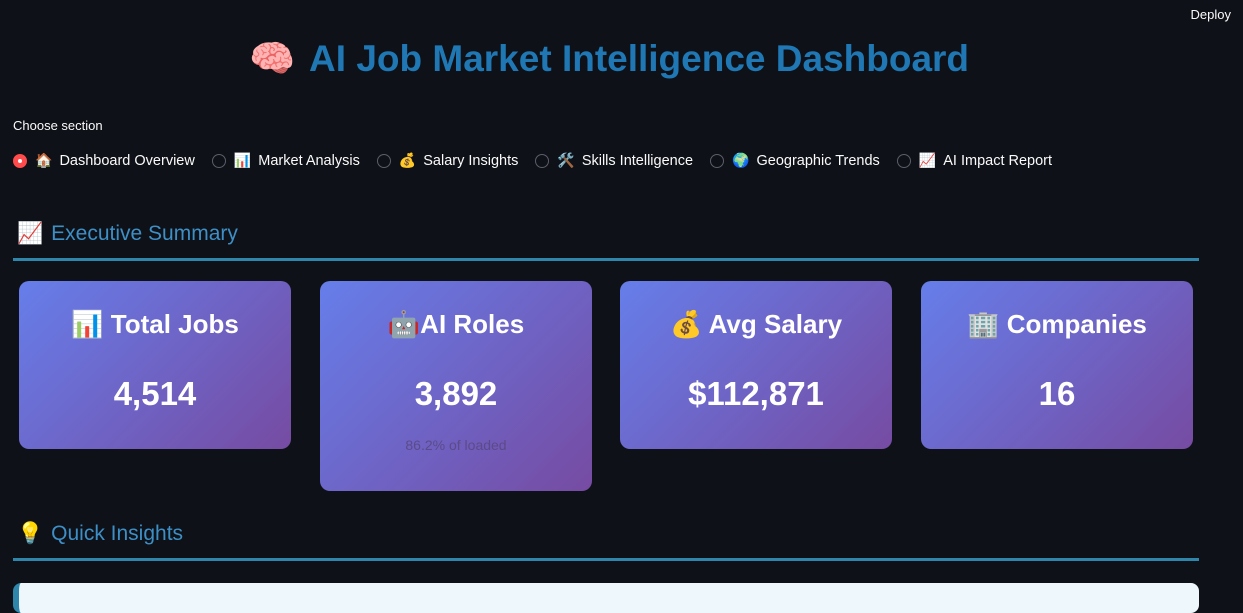 The height and width of the screenshot is (613, 1243). What do you see at coordinates (606, 598) in the screenshot?
I see `insight-box` at bounding box center [606, 598].